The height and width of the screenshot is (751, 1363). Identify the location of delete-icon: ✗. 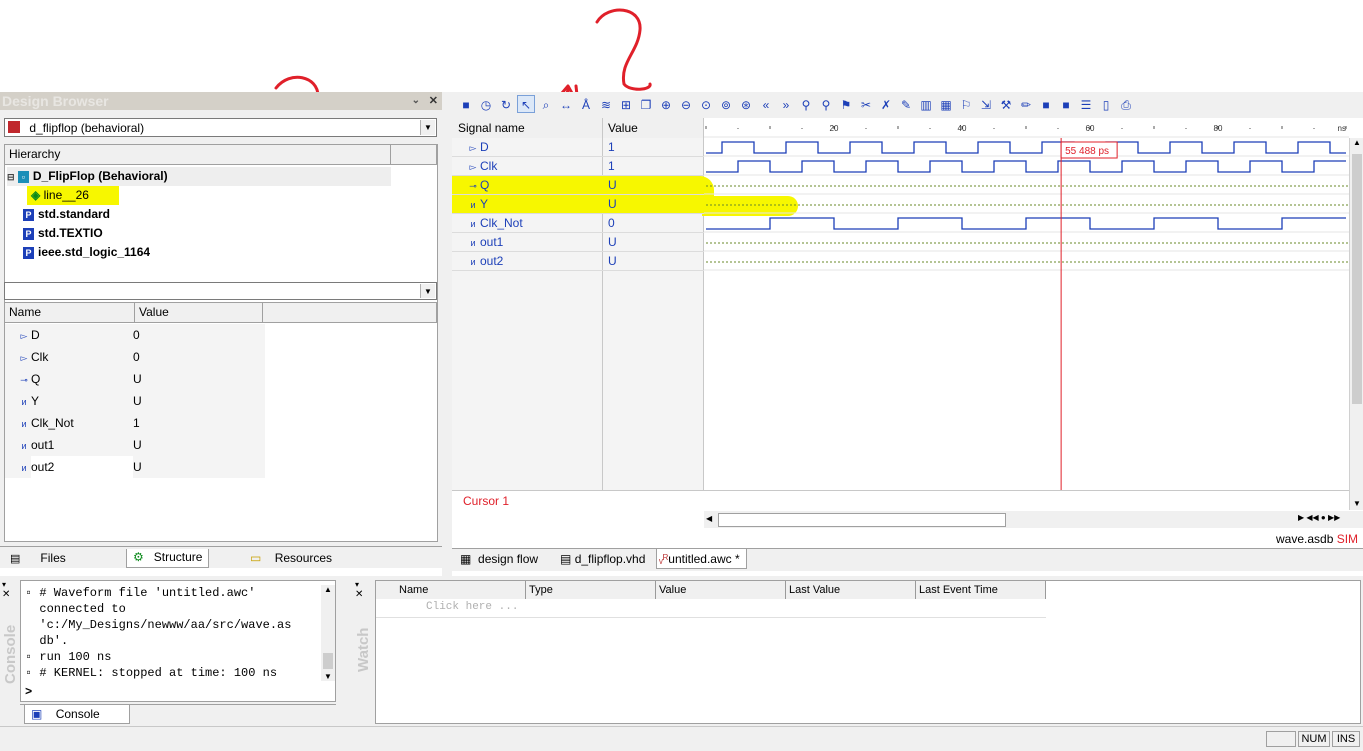
(886, 105).